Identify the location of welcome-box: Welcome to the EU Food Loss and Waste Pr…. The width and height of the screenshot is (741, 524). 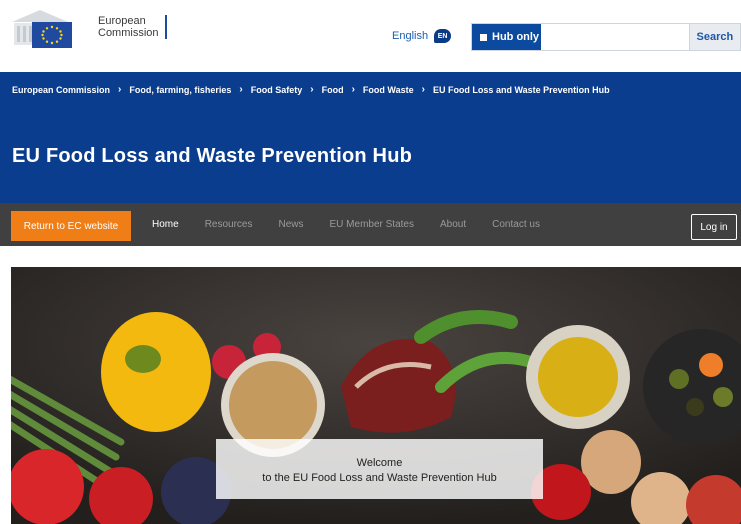
(379, 469).